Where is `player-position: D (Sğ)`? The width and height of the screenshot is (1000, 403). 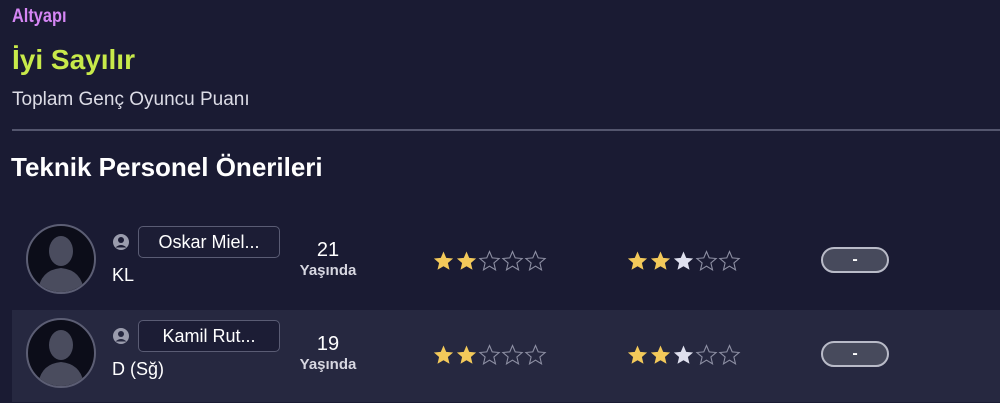 player-position: D (Sğ) is located at coordinates (138, 369).